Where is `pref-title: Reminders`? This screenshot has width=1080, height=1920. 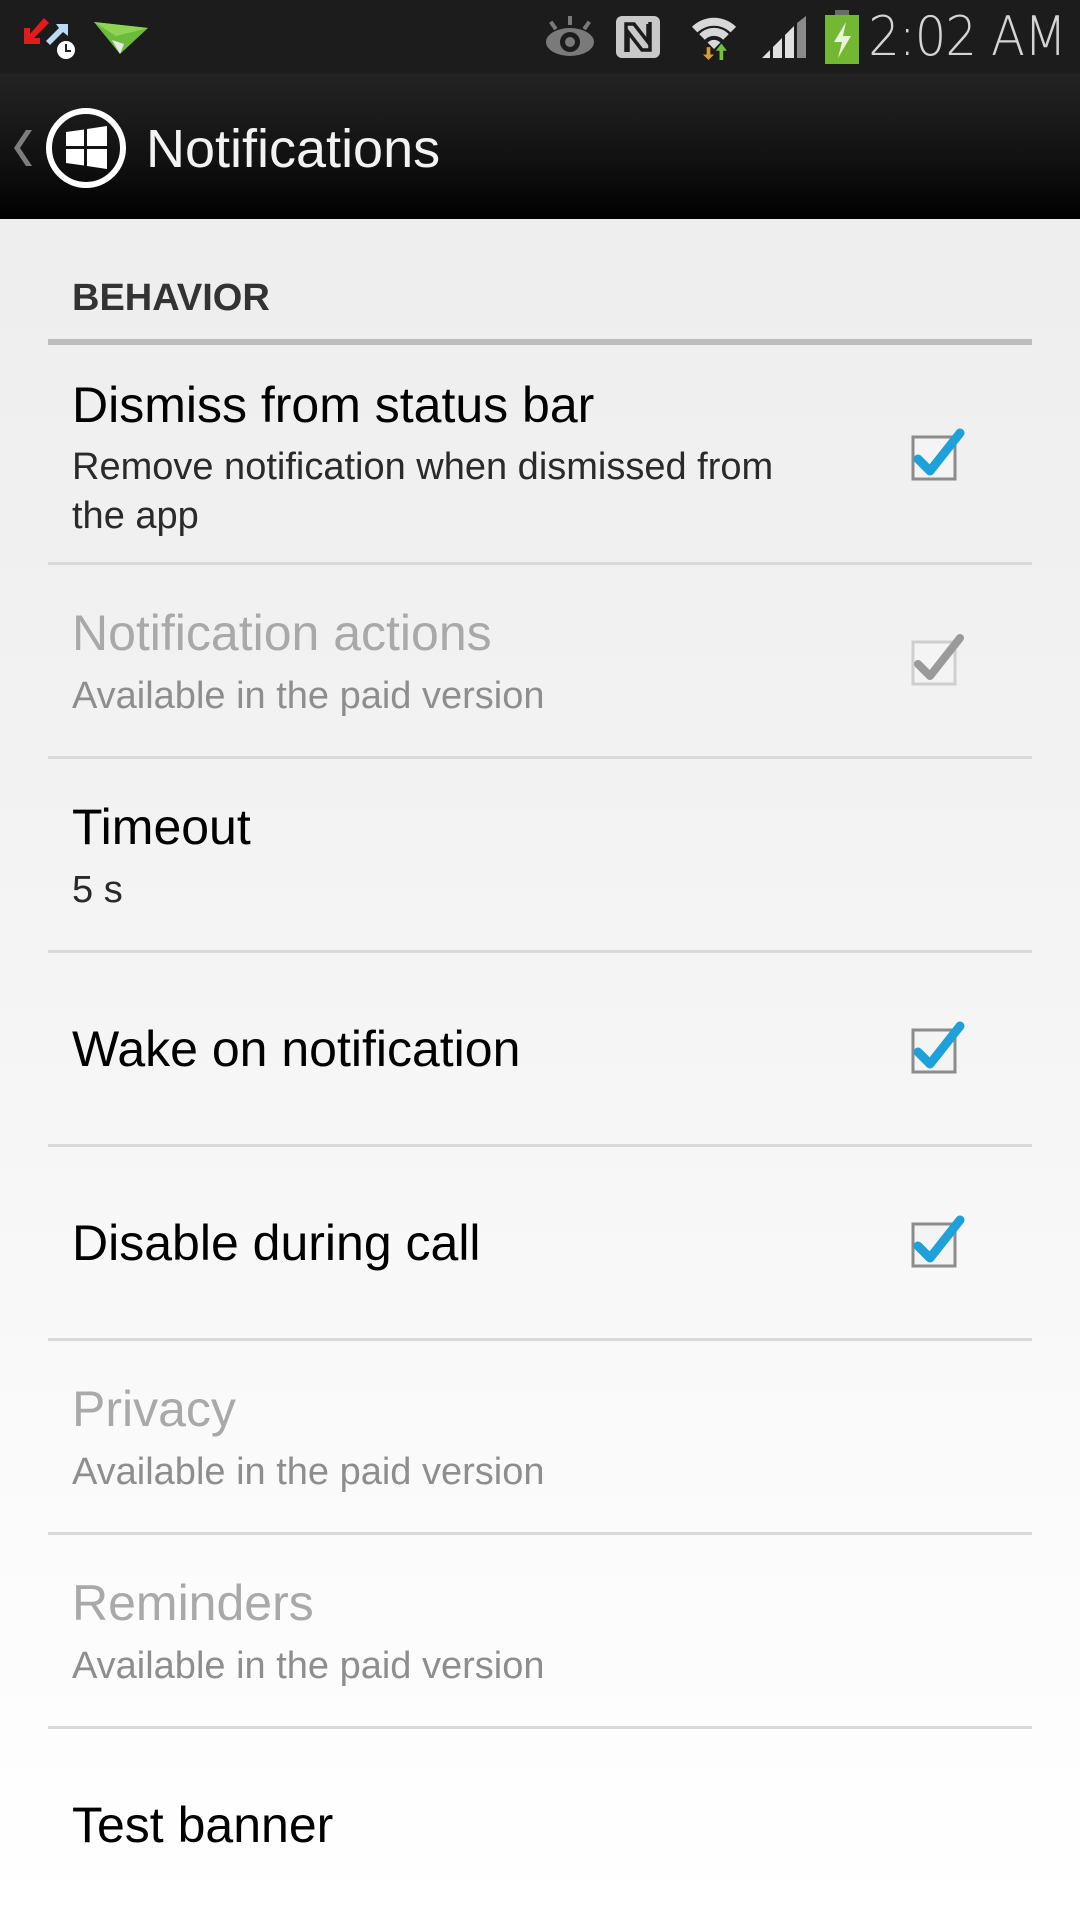 pref-title: Reminders is located at coordinates (193, 1603).